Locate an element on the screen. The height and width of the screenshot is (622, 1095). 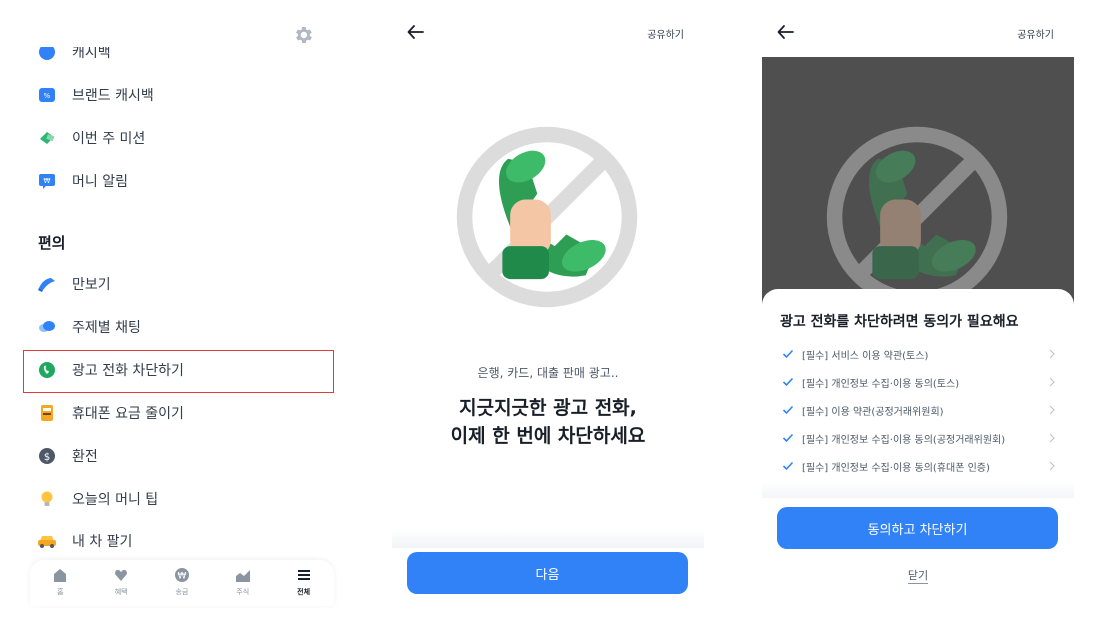
tab-transfer: ₩ 송금 is located at coordinates (182, 581).